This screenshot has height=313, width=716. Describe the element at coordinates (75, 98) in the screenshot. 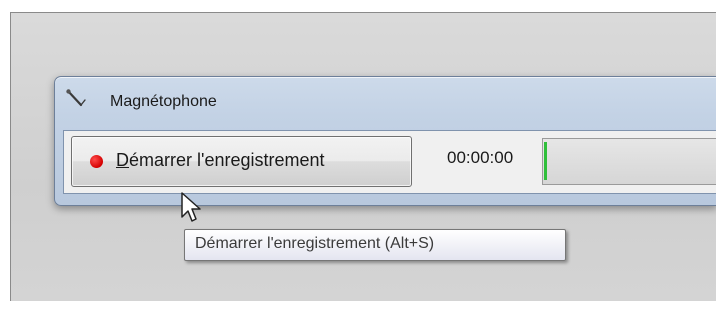

I see `microphone-icon` at that location.